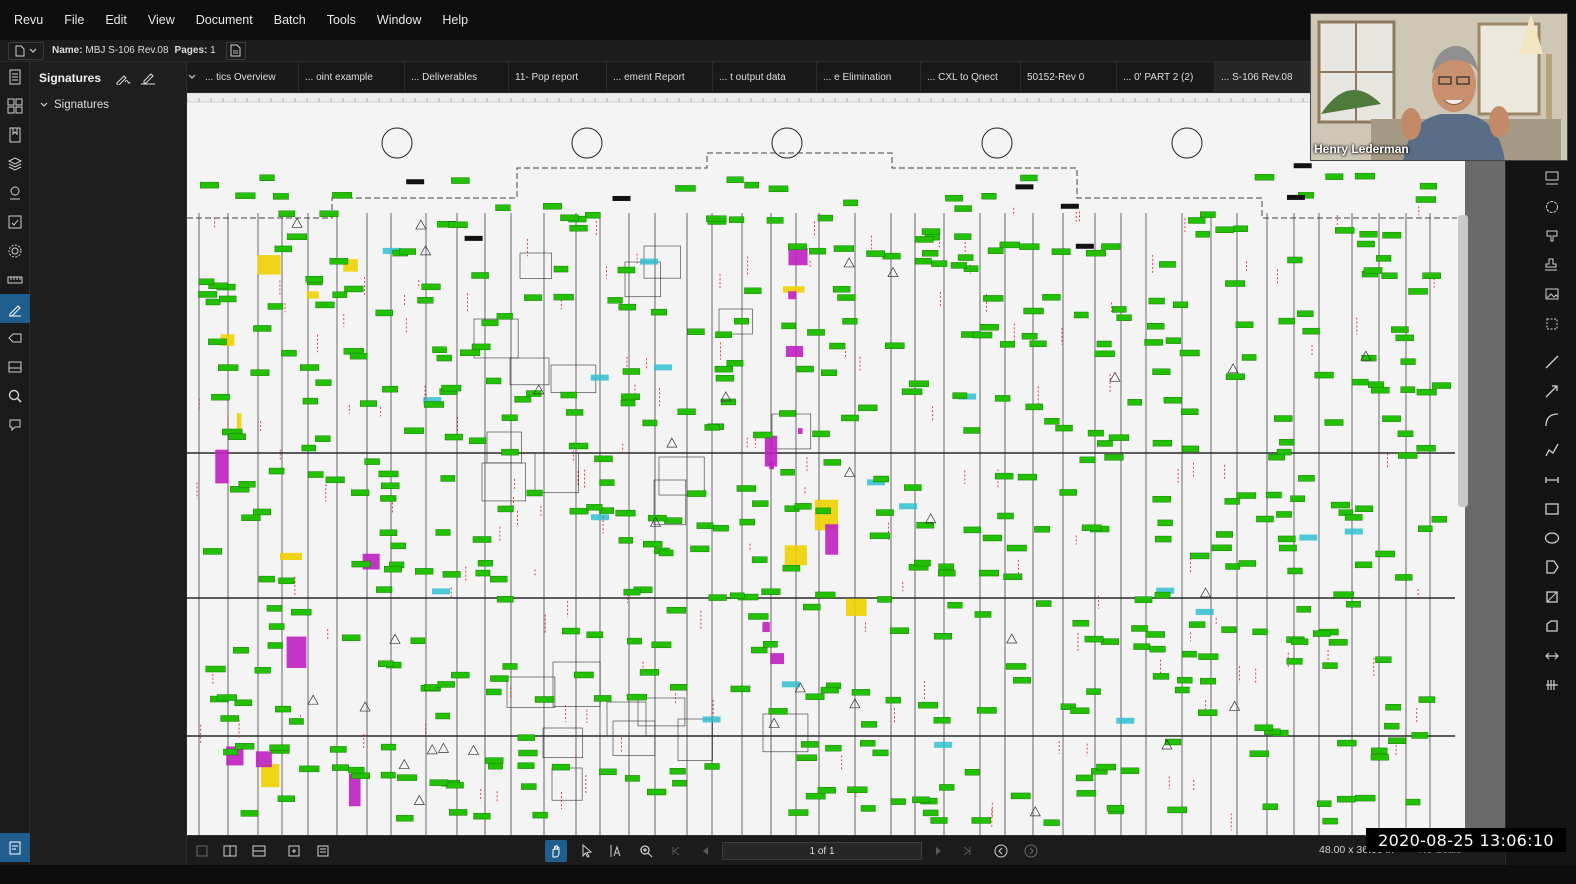 This screenshot has width=1576, height=884. Describe the element at coordinates (587, 851) in the screenshot. I see `select-tool-button` at that location.